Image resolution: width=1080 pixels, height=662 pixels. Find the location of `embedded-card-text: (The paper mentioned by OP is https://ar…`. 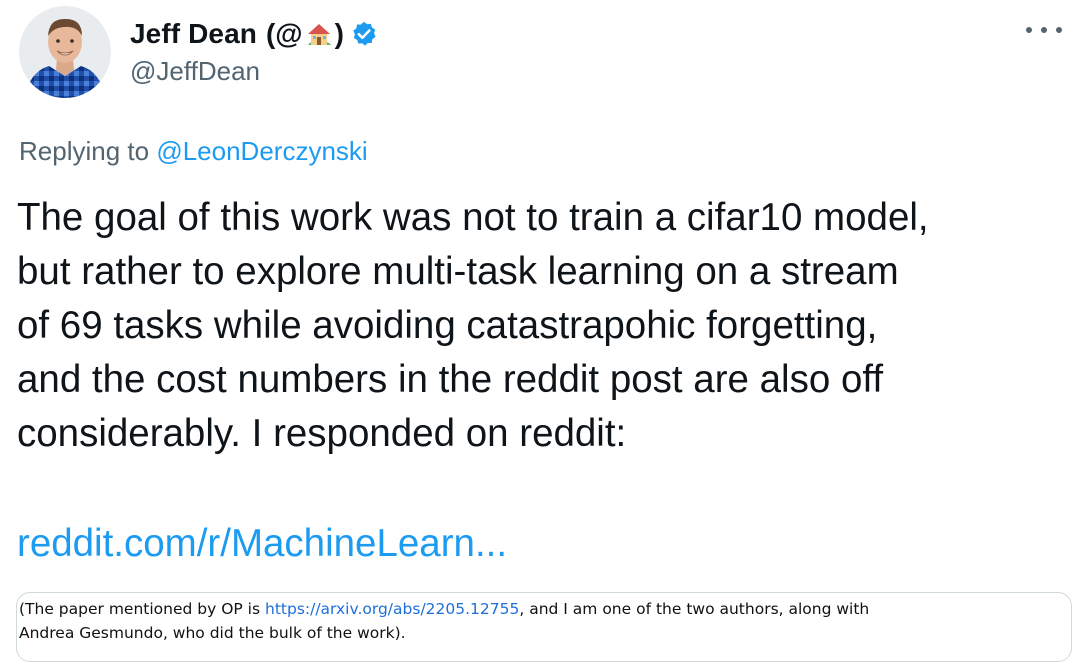

embedded-card-text: (The paper mentioned by OP is https://ar… is located at coordinates (519, 621).